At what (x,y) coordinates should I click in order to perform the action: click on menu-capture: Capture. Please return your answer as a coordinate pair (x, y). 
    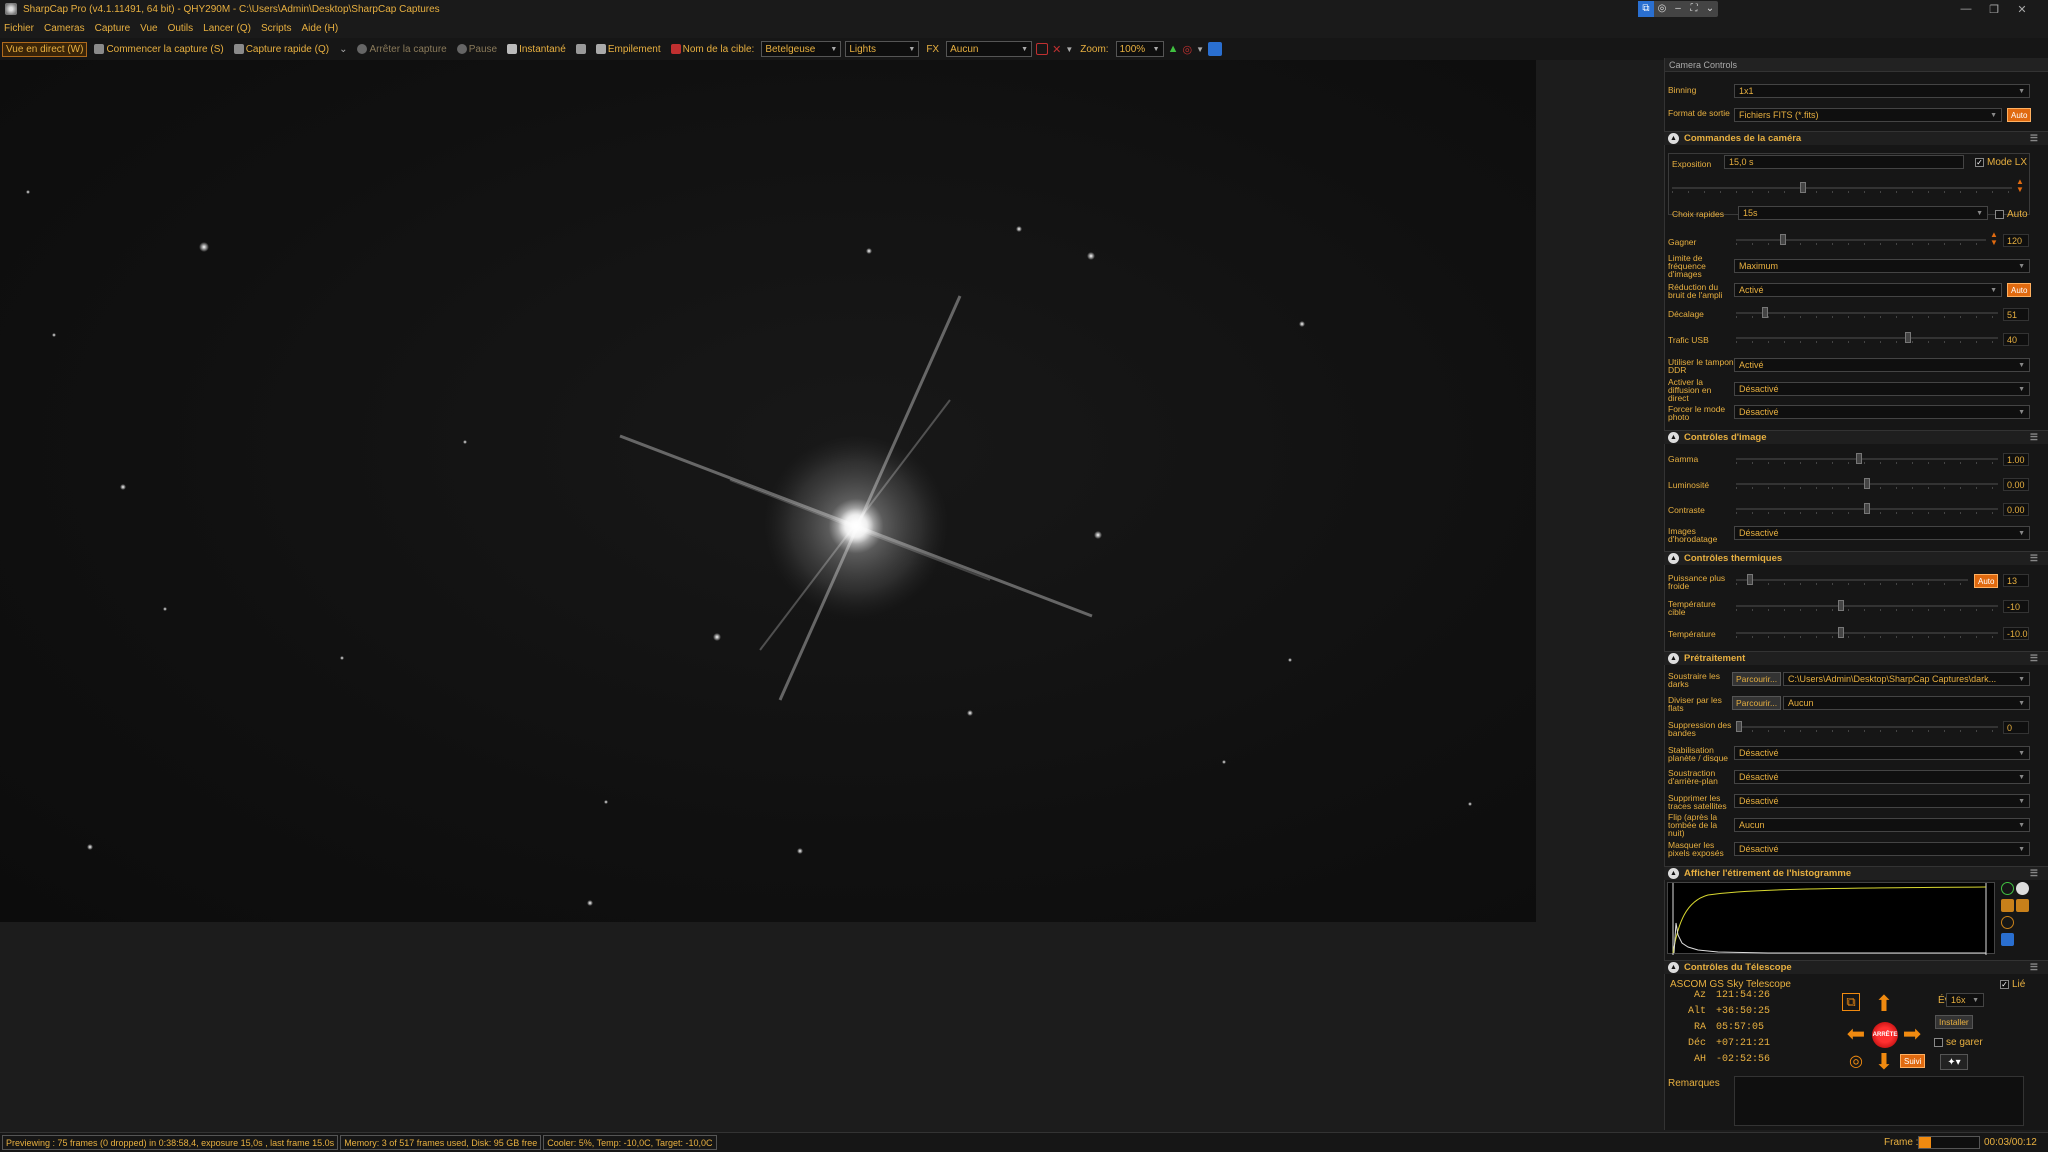
    Looking at the image, I should click on (113, 28).